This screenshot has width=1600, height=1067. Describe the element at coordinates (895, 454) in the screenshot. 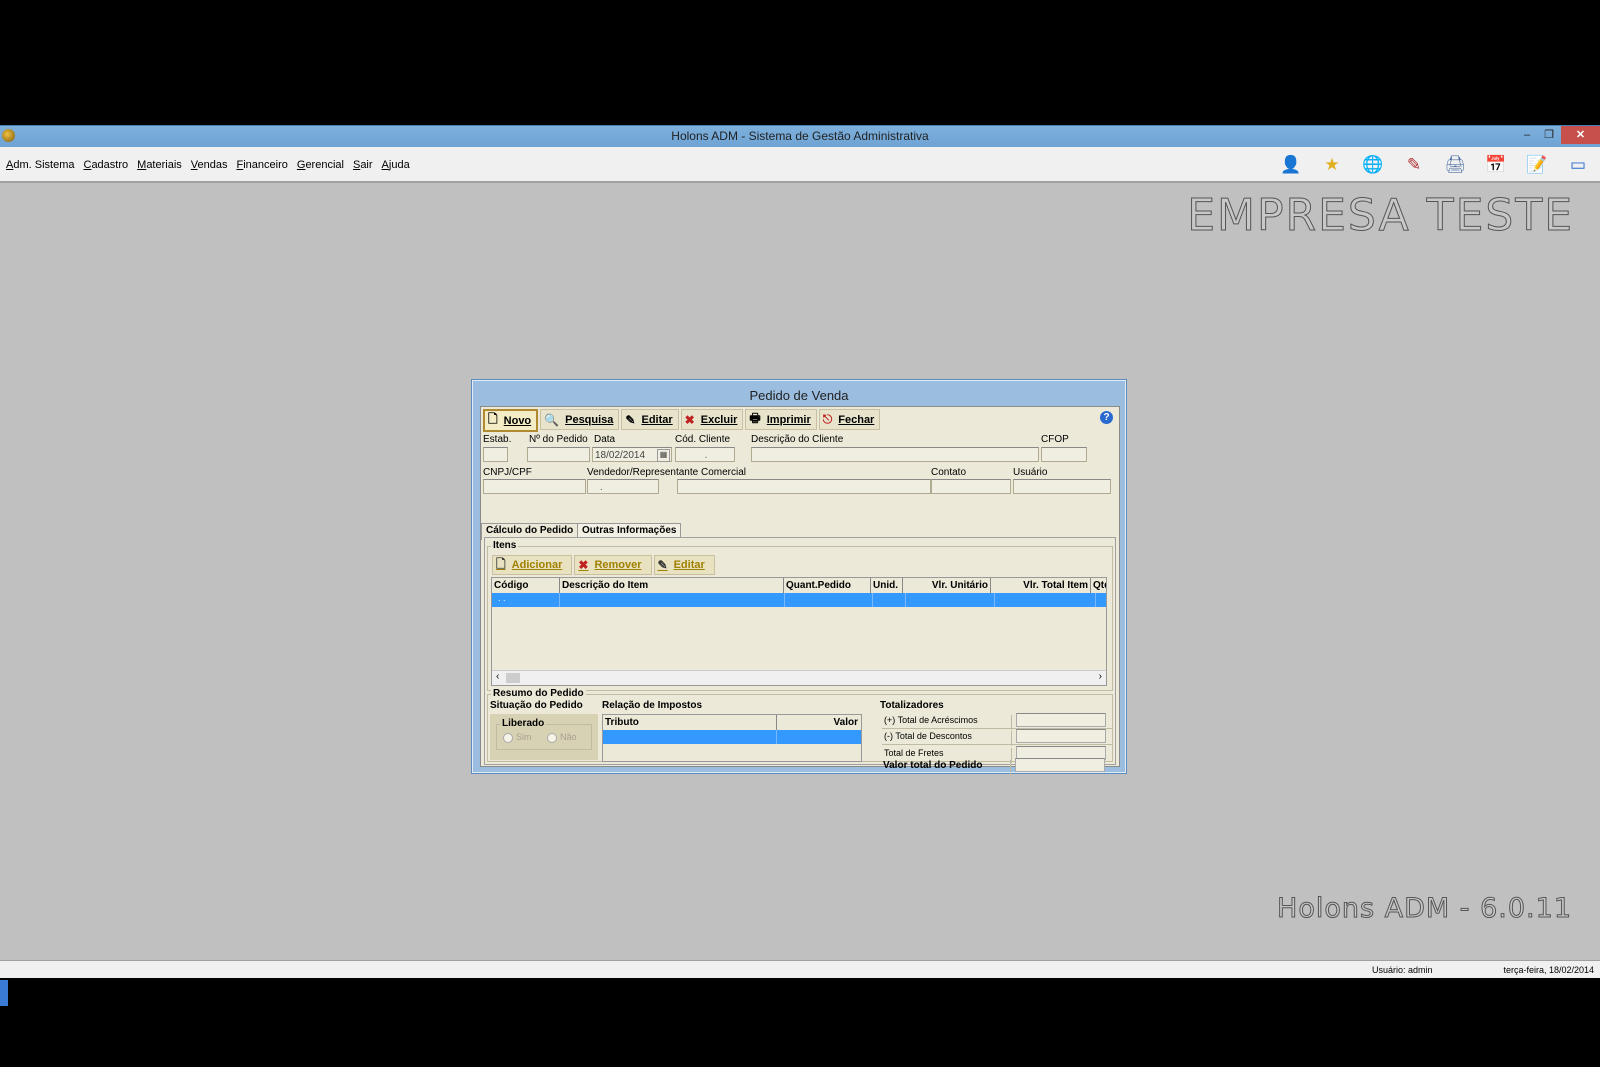

I see `descricao-cliente-field` at that location.